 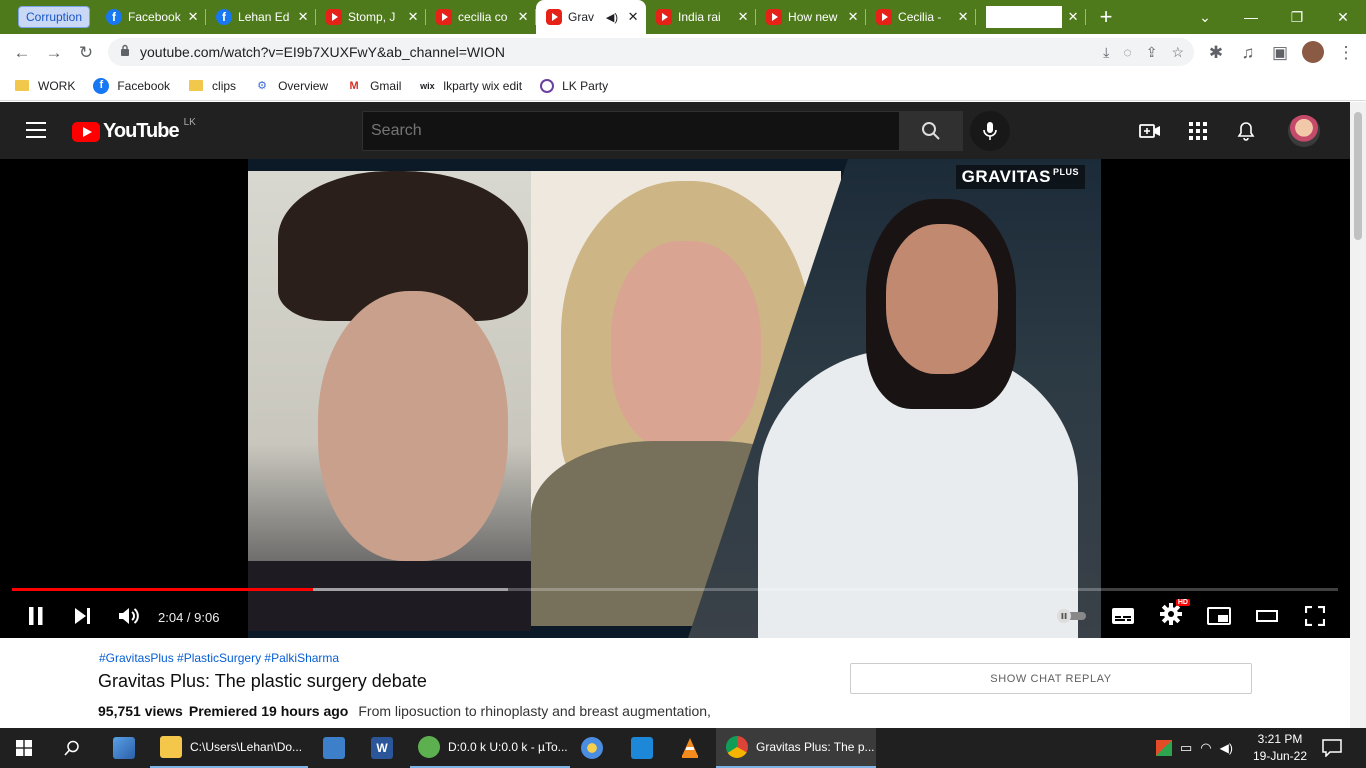 What do you see at coordinates (1248, 53) in the screenshot?
I see `media-control-icon: ♫` at bounding box center [1248, 53].